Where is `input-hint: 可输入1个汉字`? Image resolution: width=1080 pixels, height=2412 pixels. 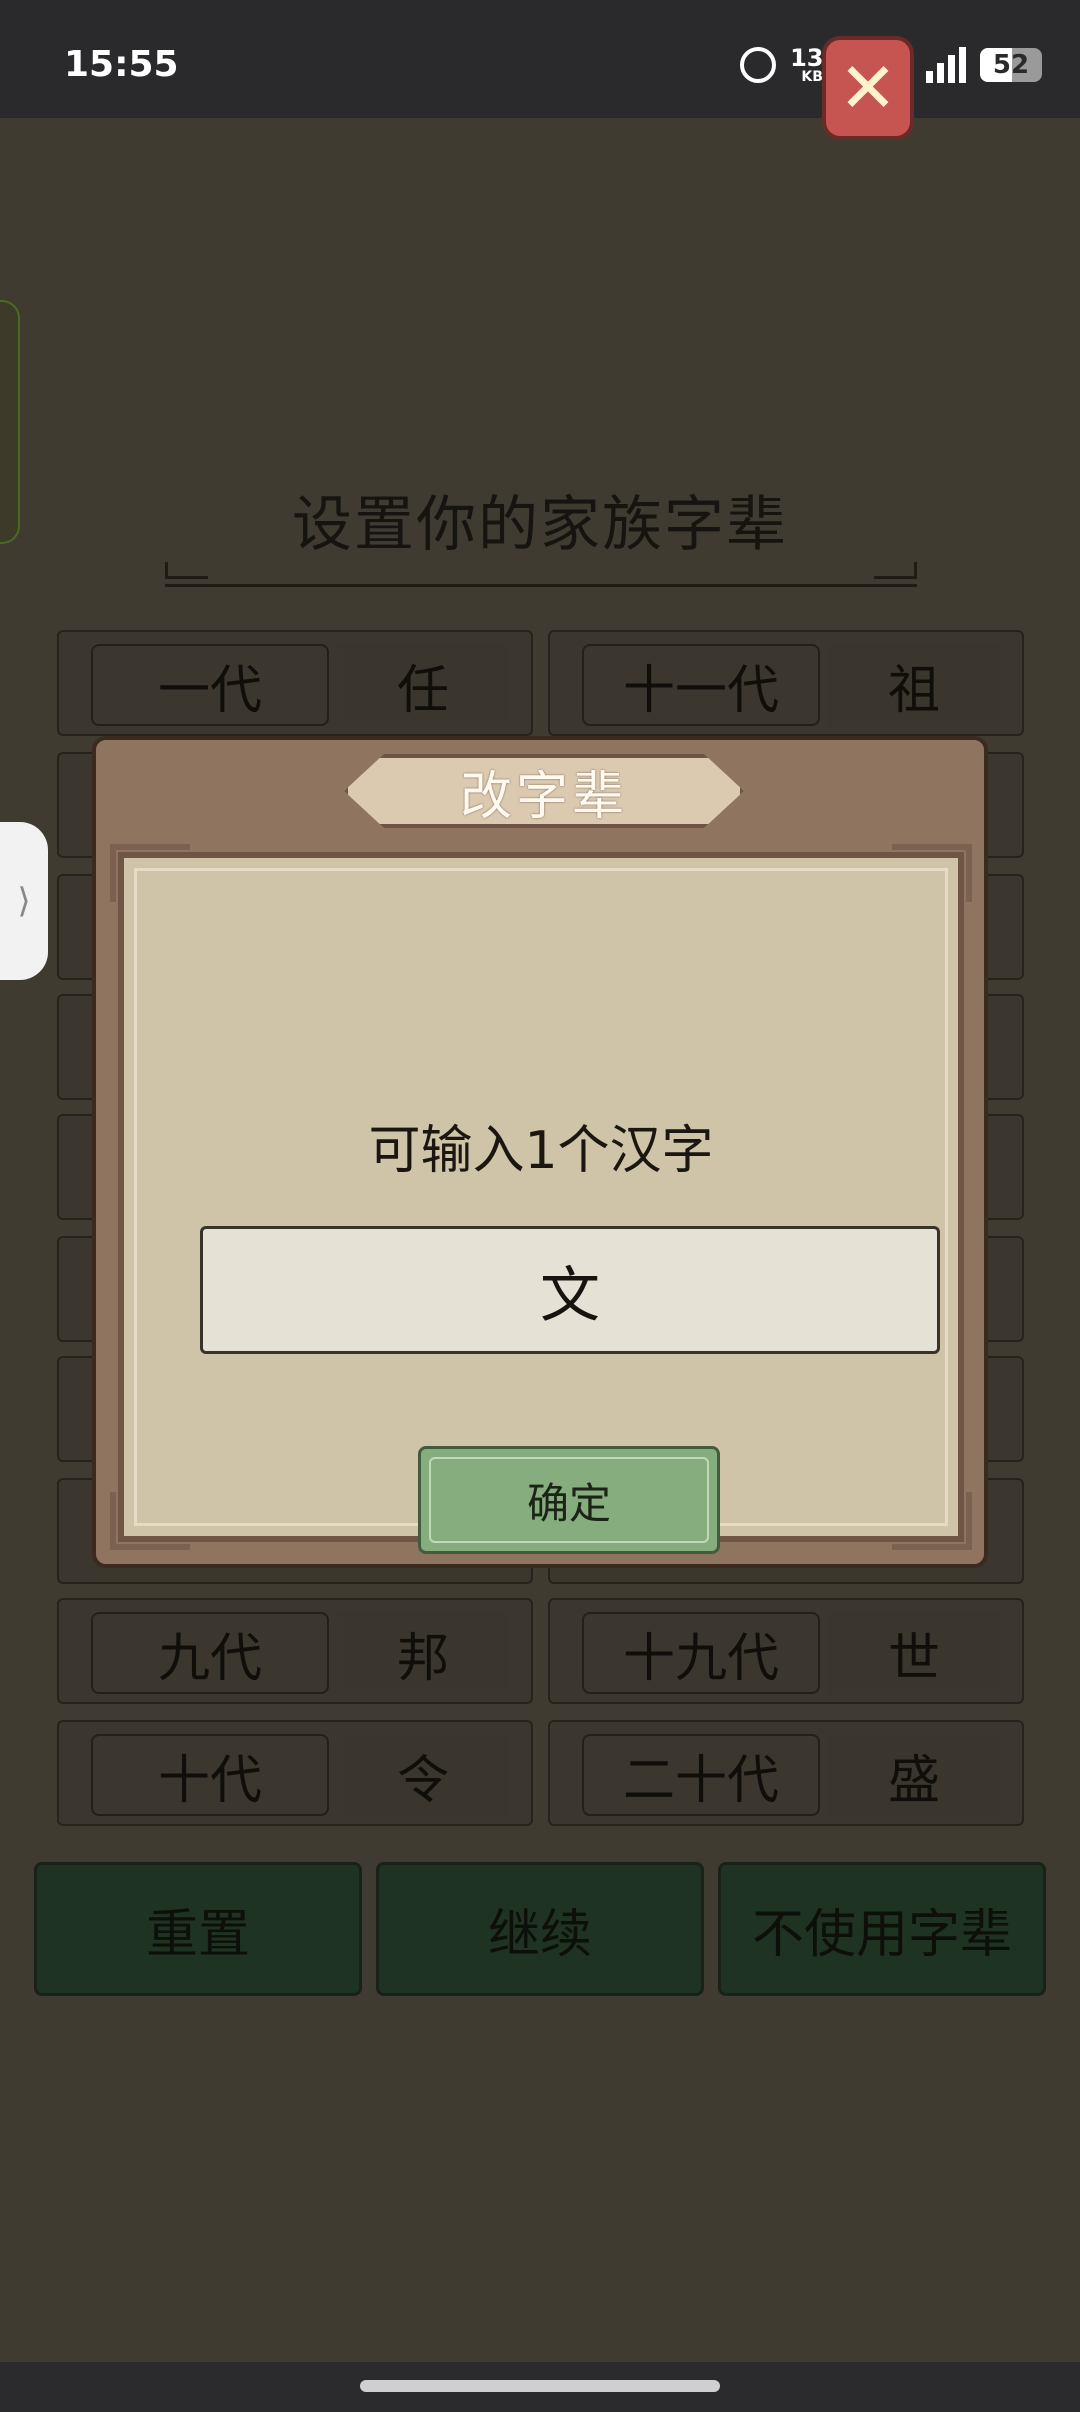
input-hint: 可输入1个汉字 is located at coordinates (541, 1151).